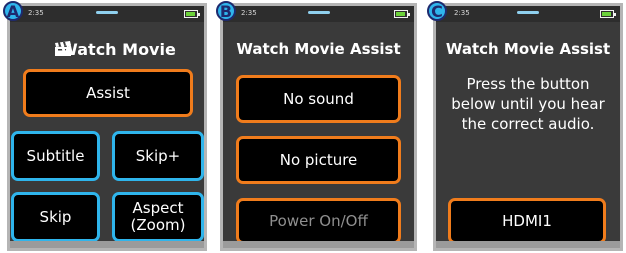 This screenshot has width=626, height=253. I want to click on no-sound-button: No sound, so click(318, 99).